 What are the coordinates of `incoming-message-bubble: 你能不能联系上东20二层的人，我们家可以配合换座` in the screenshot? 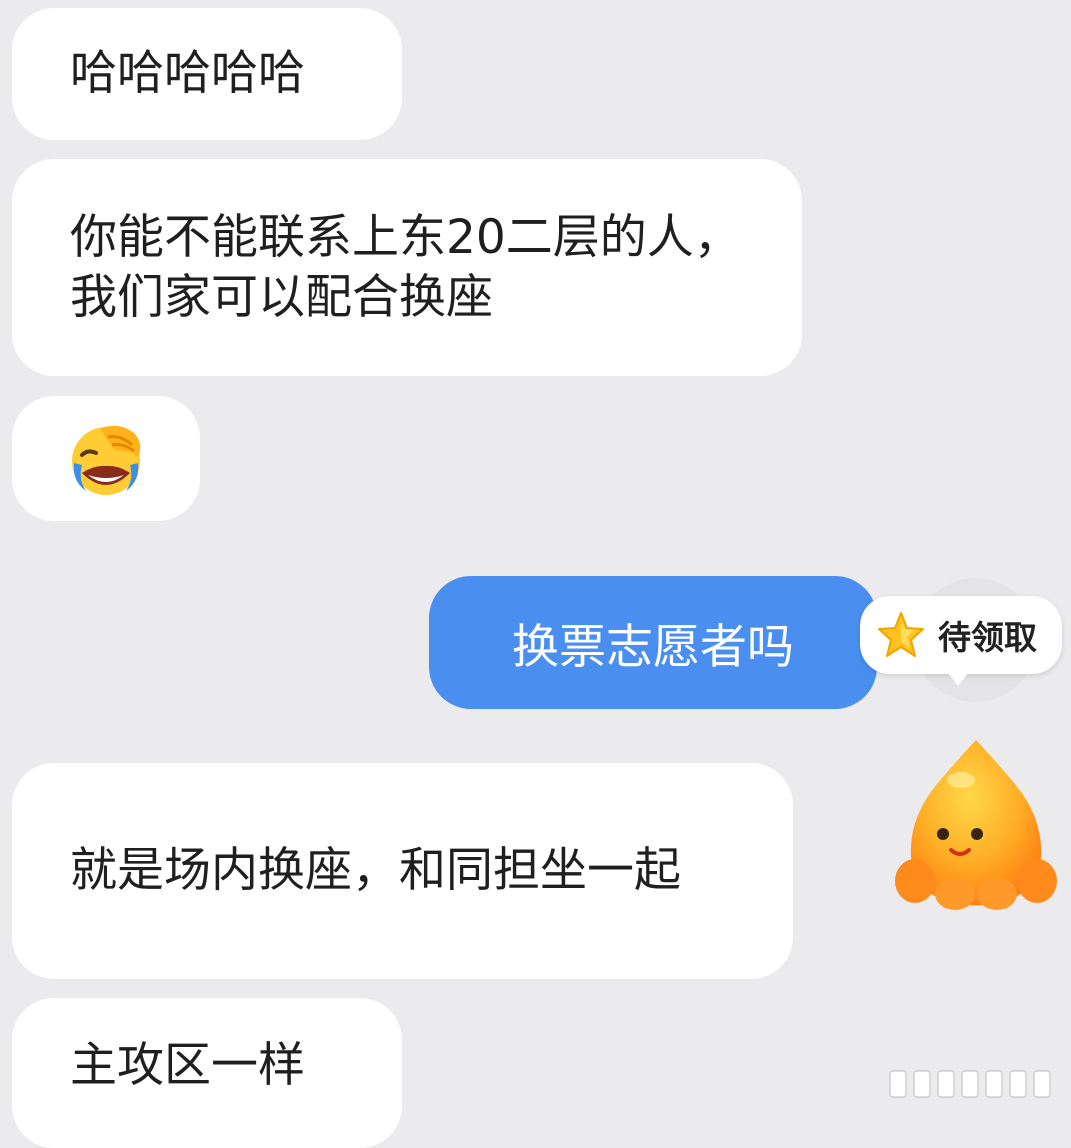 It's located at (407, 267).